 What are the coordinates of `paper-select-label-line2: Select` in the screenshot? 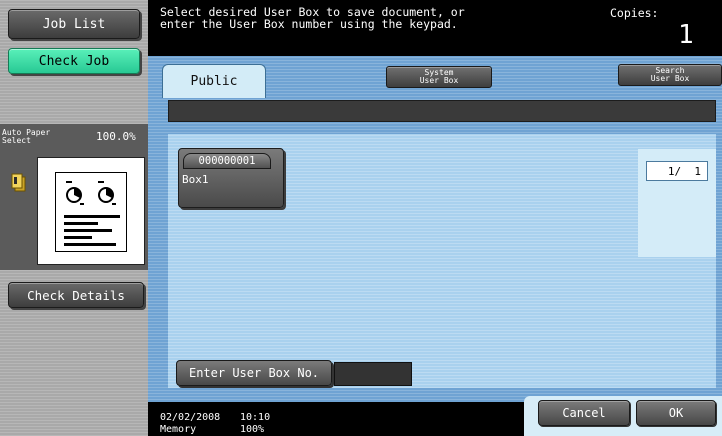 It's located at (16, 140).